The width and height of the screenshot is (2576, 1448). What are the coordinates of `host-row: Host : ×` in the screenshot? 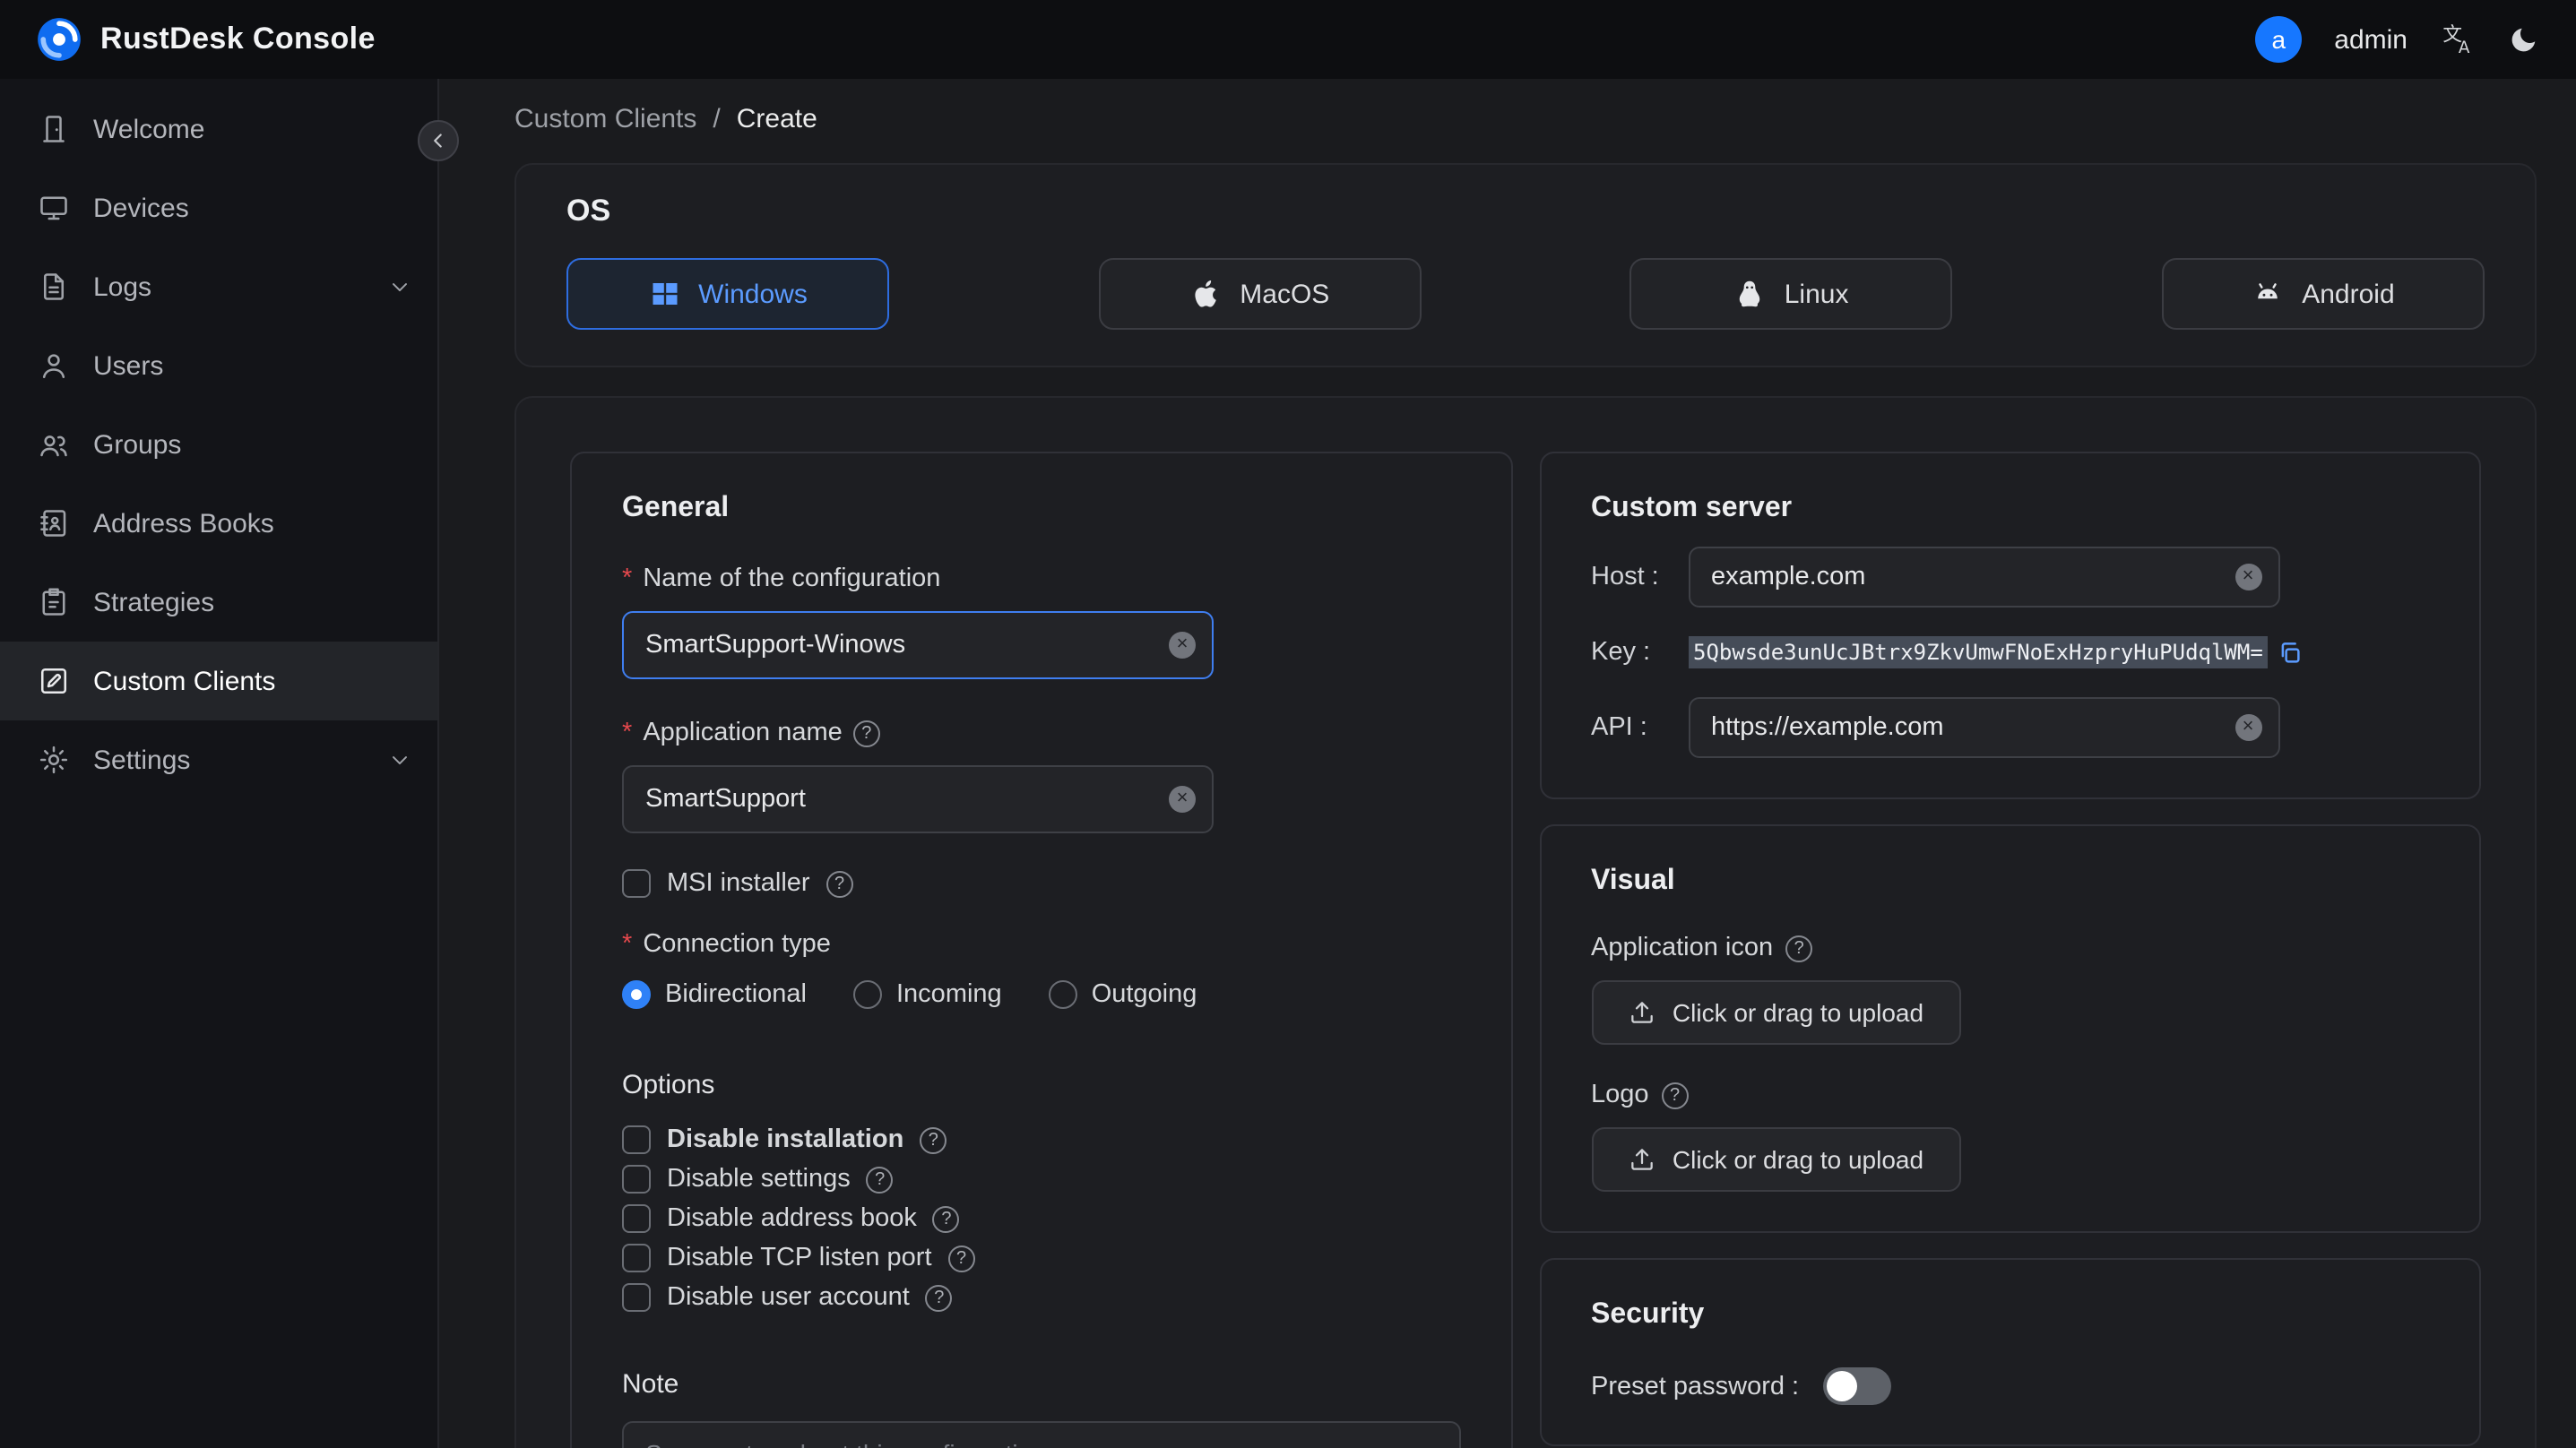 It's located at (2010, 577).